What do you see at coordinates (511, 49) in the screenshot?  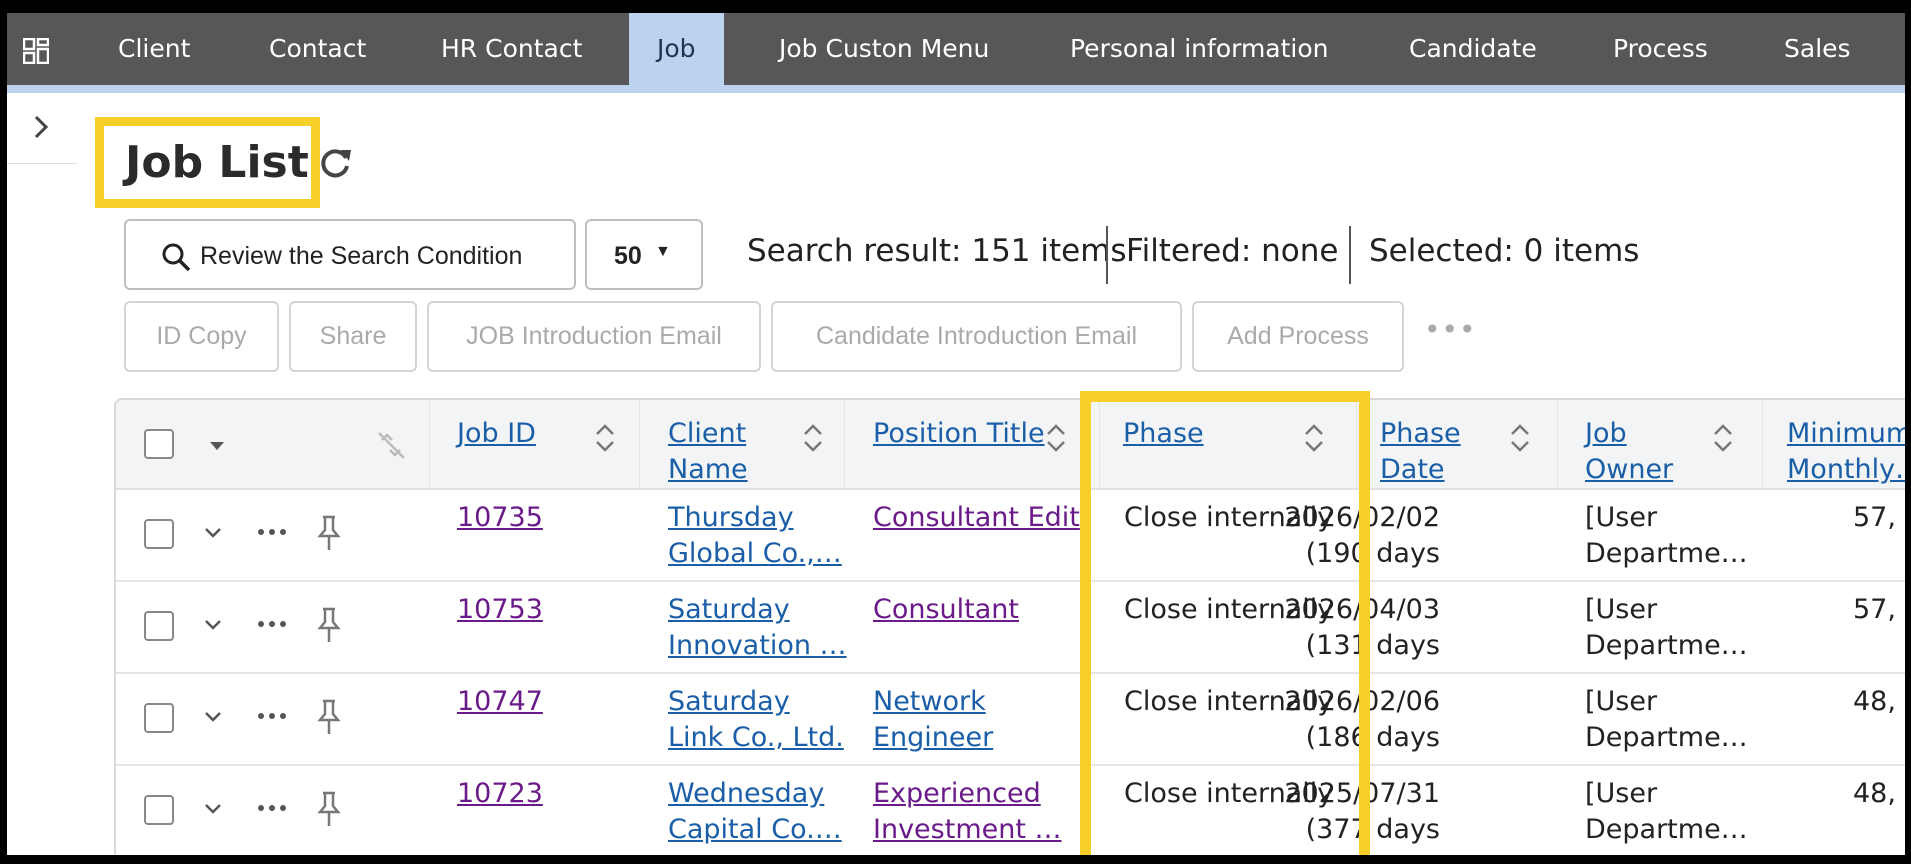 I see `tab-hr-contact: HR Contact` at bounding box center [511, 49].